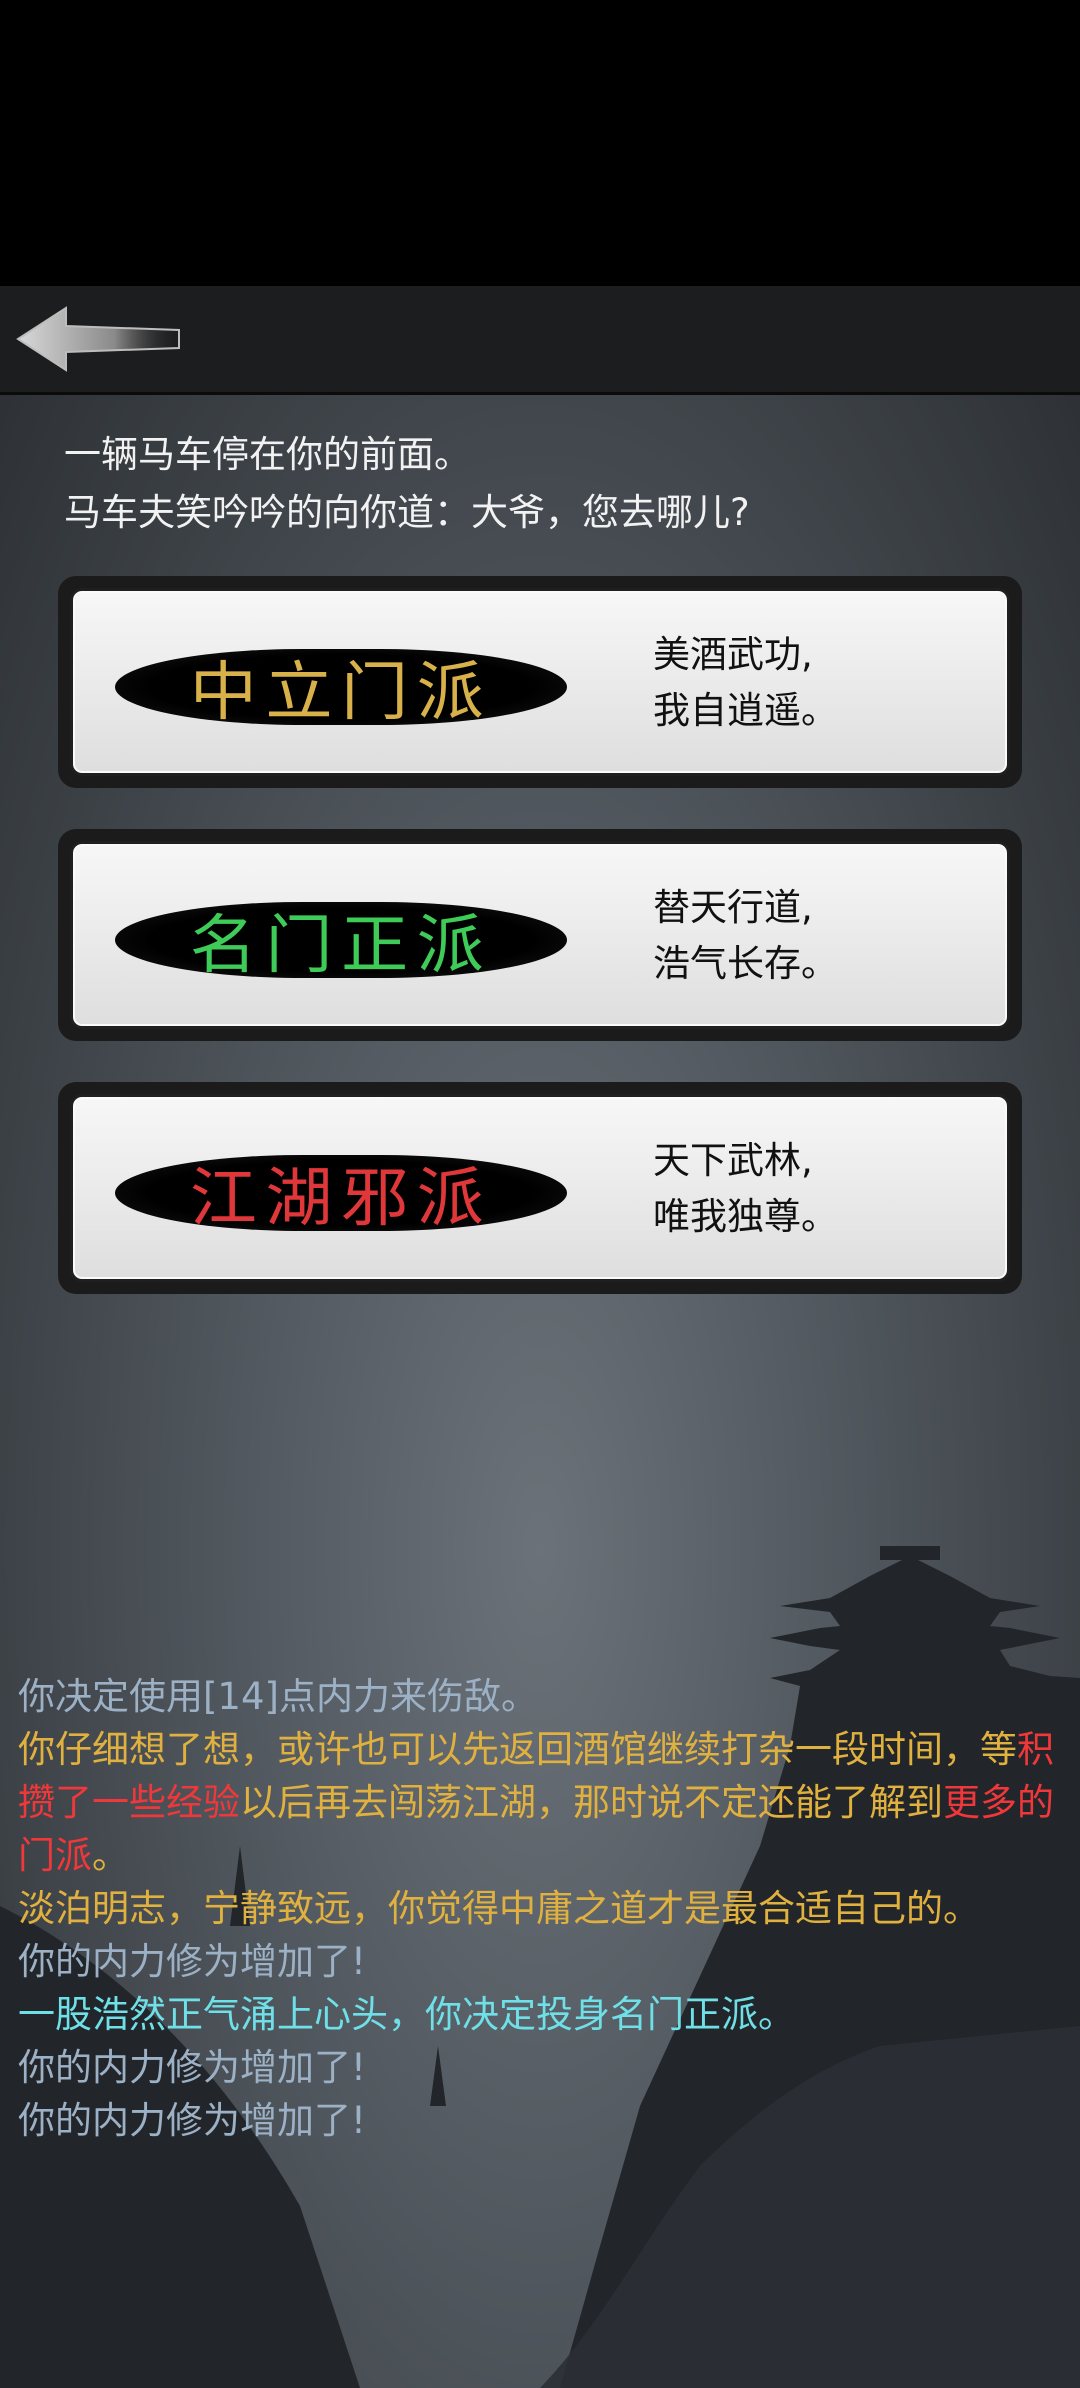  What do you see at coordinates (818, 936) in the screenshot?
I see `choice-description: 替天行道, 浩气长存。` at bounding box center [818, 936].